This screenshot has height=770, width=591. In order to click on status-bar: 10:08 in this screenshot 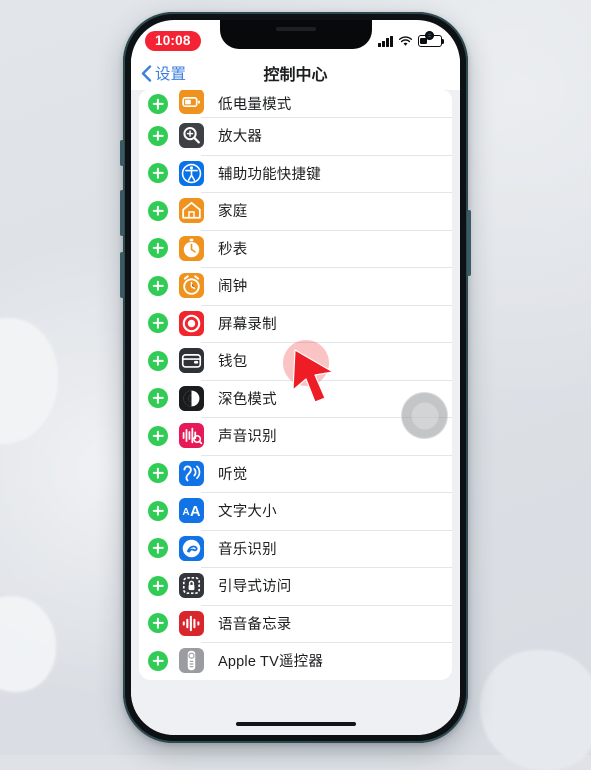, I will do `click(295, 38)`.